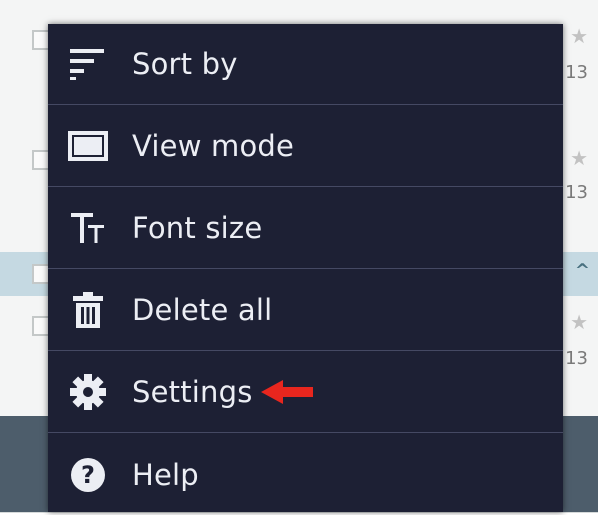 The height and width of the screenshot is (515, 598). What do you see at coordinates (88, 64) in the screenshot?
I see `sort-lines-icon` at bounding box center [88, 64].